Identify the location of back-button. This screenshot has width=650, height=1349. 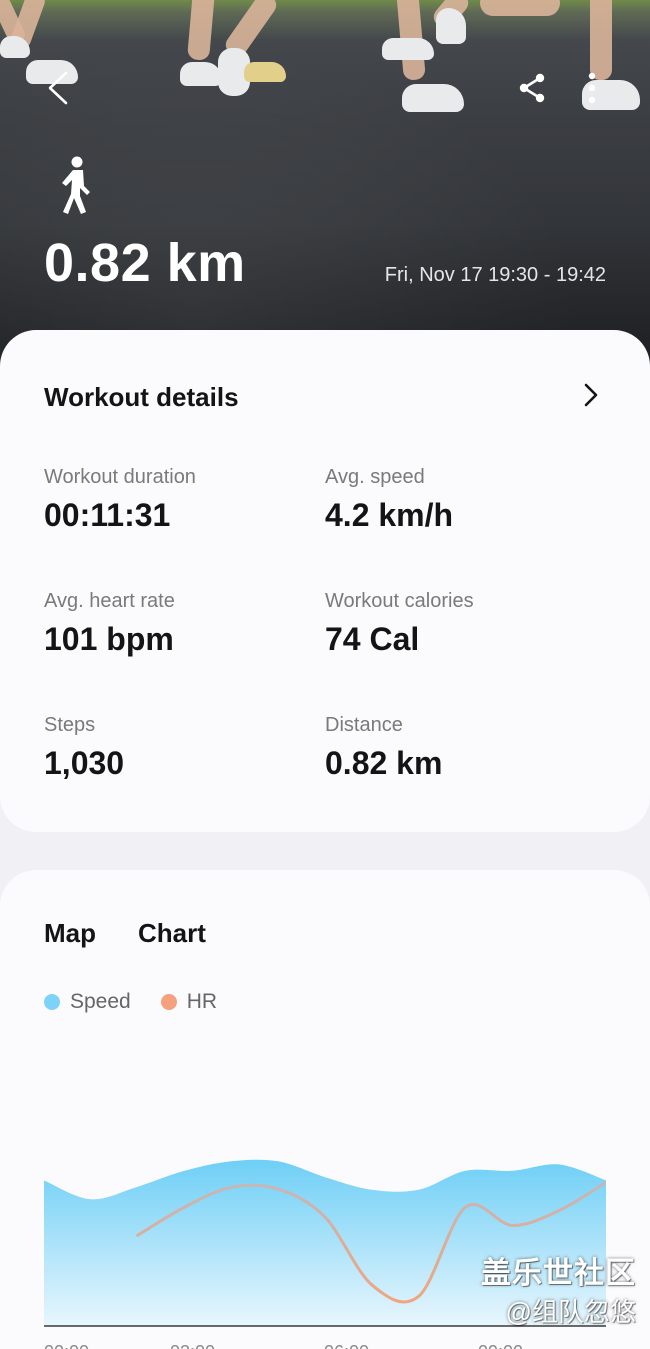
(58, 88).